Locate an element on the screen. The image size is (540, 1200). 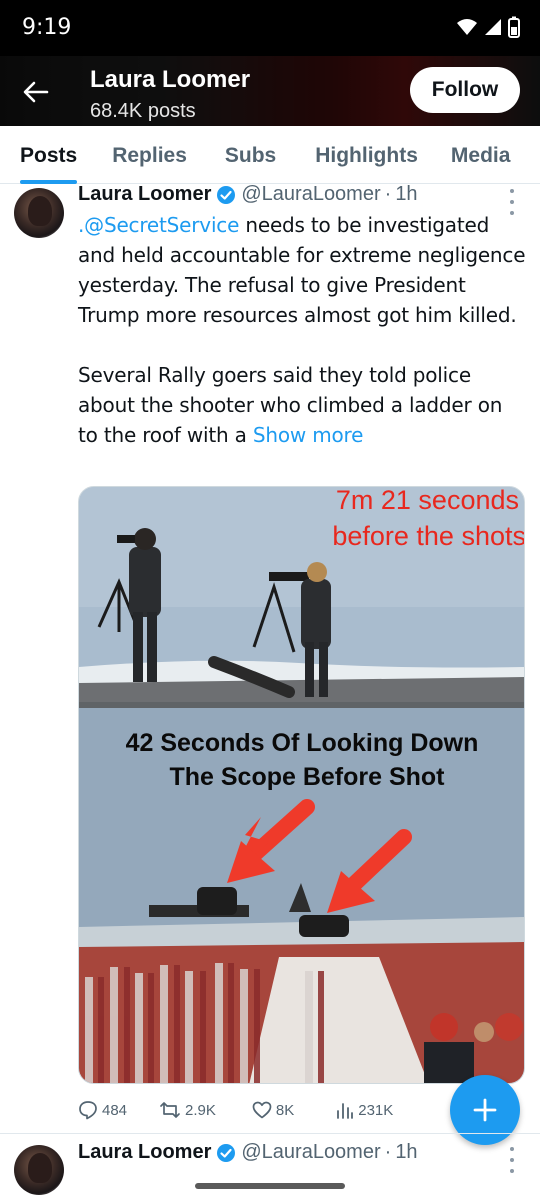
more-options-icon is located at coordinates (512, 1160).